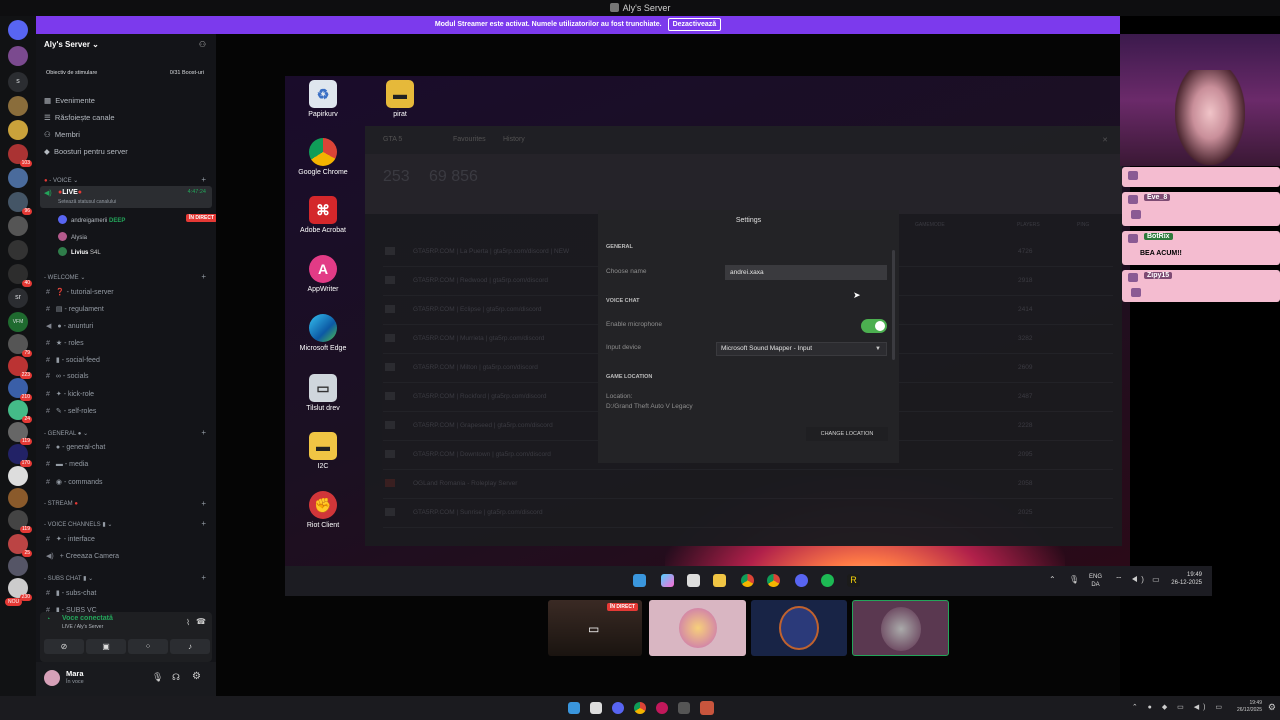 The height and width of the screenshot is (720, 1280). Describe the element at coordinates (639, 580) in the screenshot. I see `windows-start-icon` at that location.